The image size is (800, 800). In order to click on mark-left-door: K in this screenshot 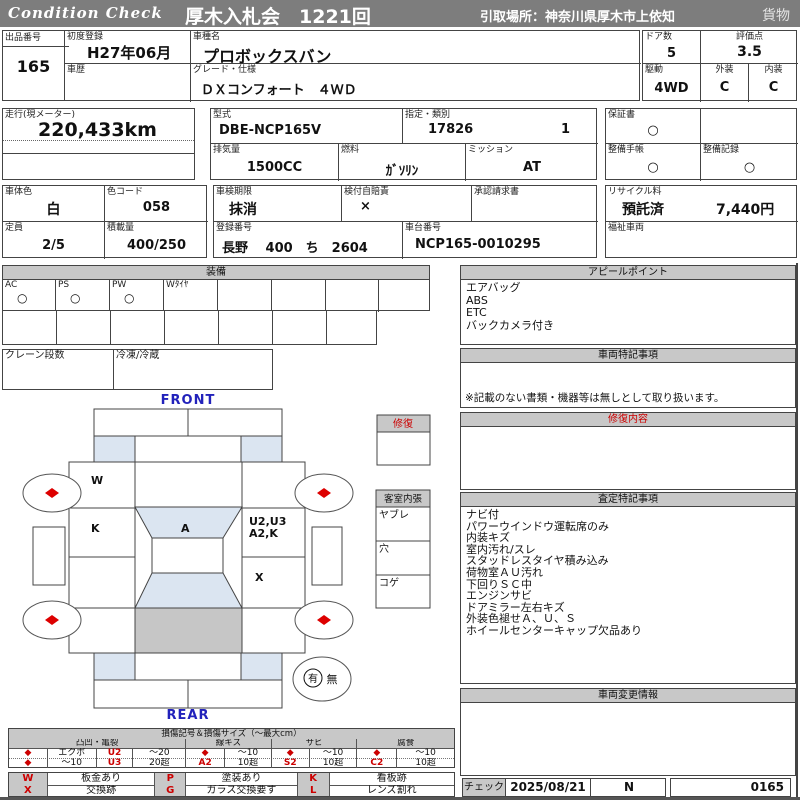, I will do `click(95, 528)`.